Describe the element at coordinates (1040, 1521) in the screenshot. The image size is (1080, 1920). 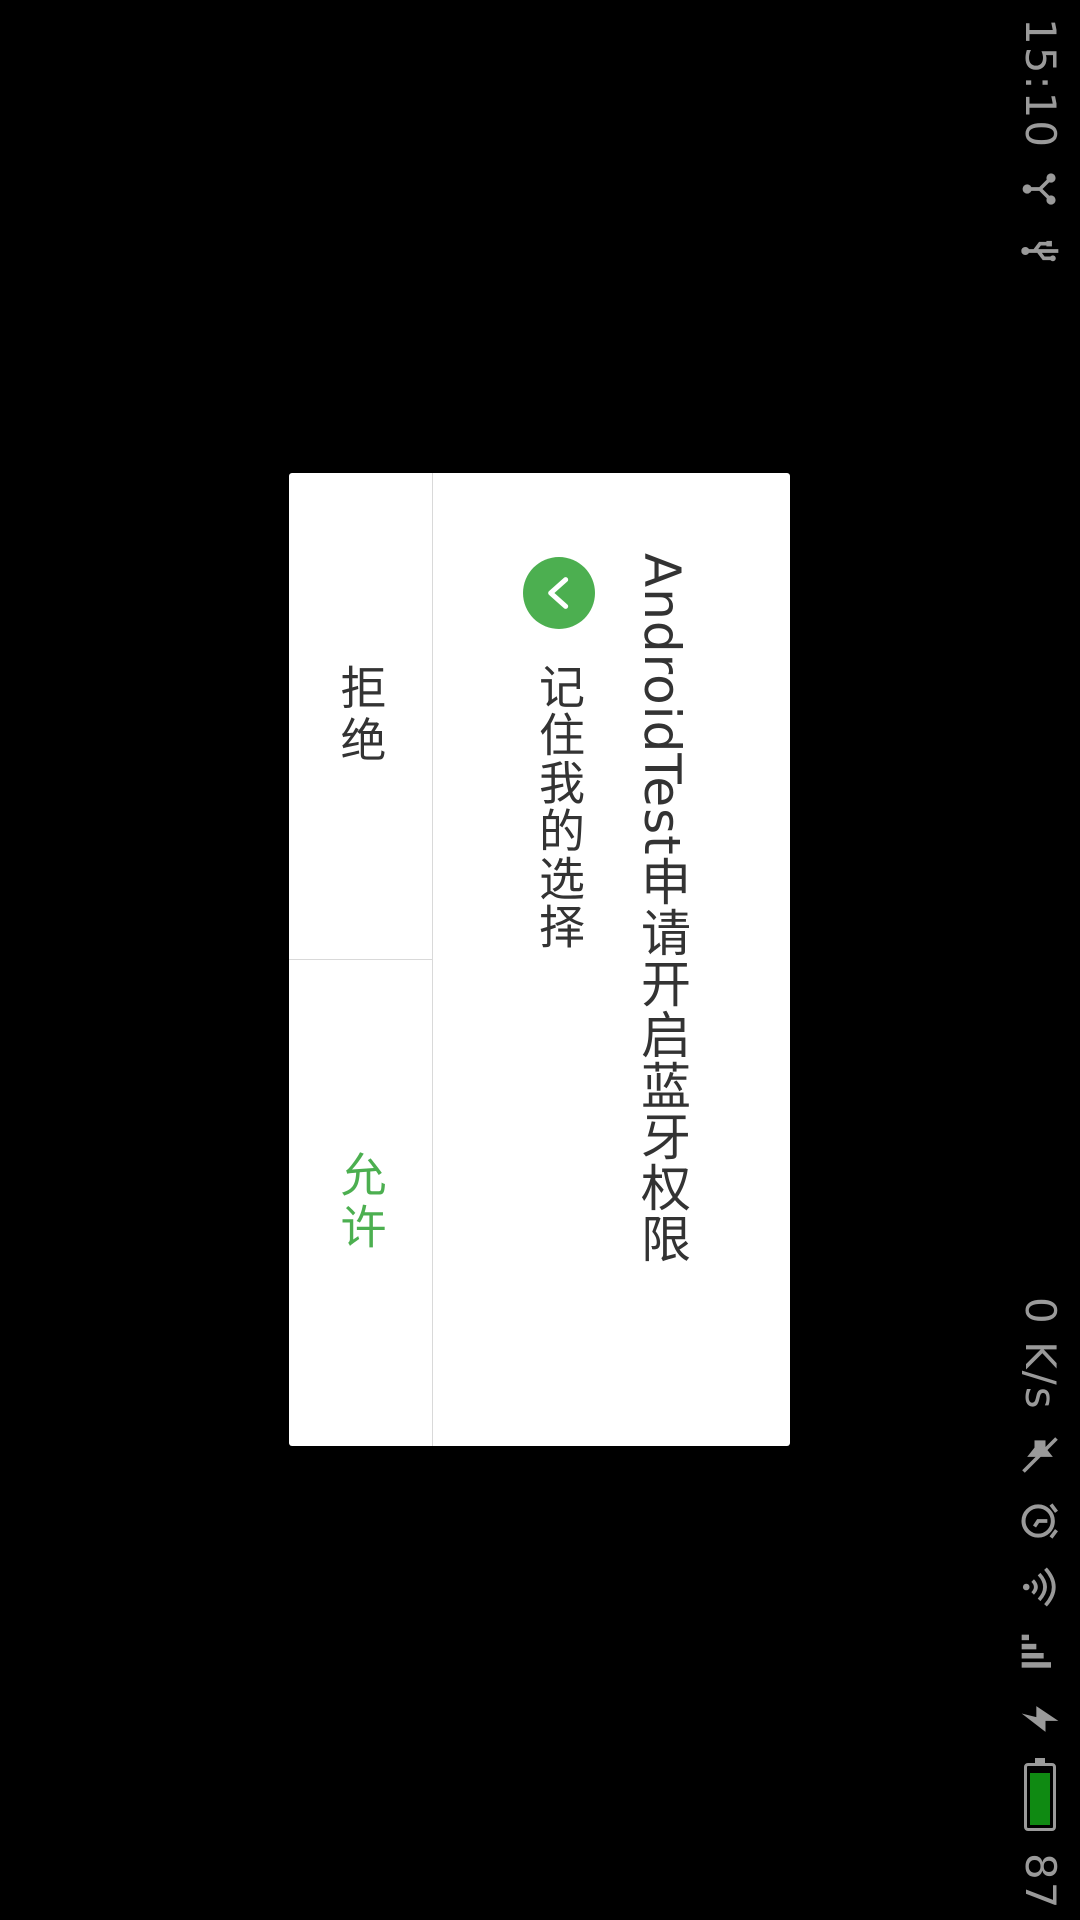
I see `alarm-icon` at that location.